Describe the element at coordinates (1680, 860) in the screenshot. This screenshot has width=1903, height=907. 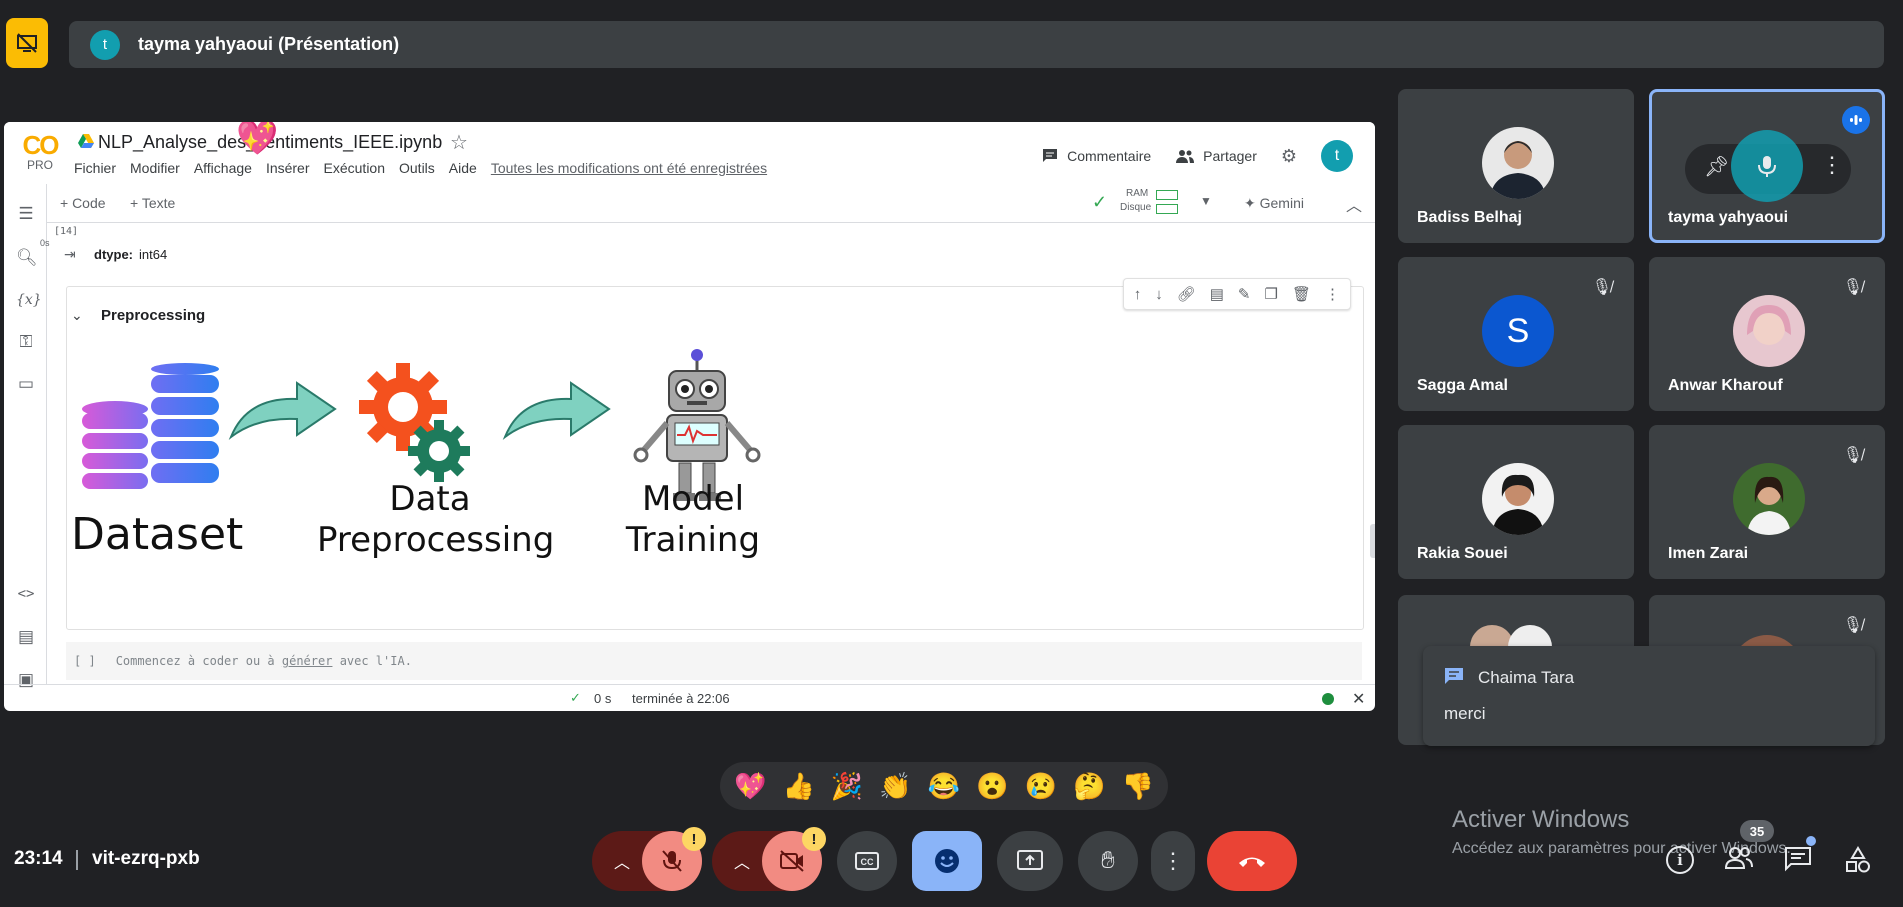
I see `meeting-details-info-icon: i` at that location.